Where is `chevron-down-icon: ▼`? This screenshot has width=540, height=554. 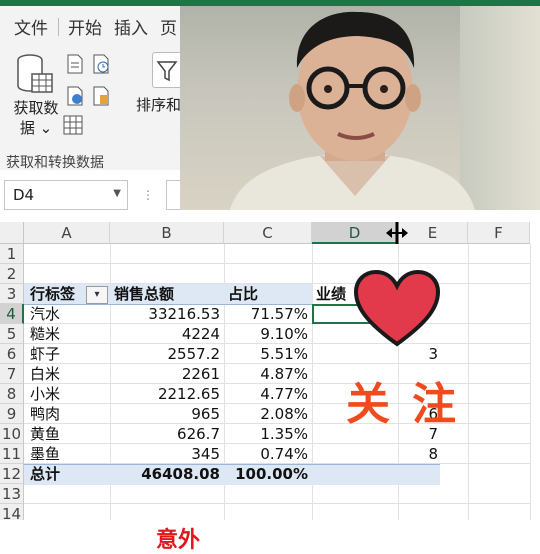
chevron-down-icon: ▼ is located at coordinates (117, 193).